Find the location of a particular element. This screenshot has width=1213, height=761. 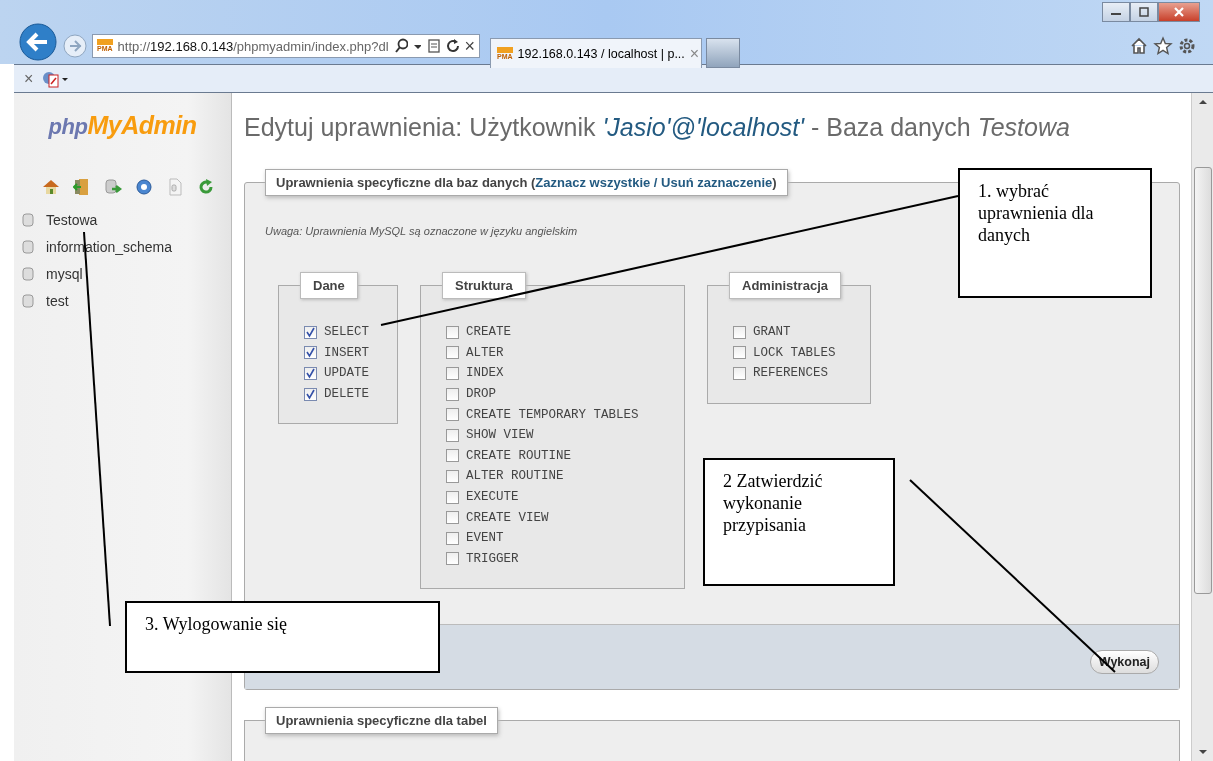

panel-legend: Uprawnienia specyficzne dla tabel is located at coordinates (381, 720).